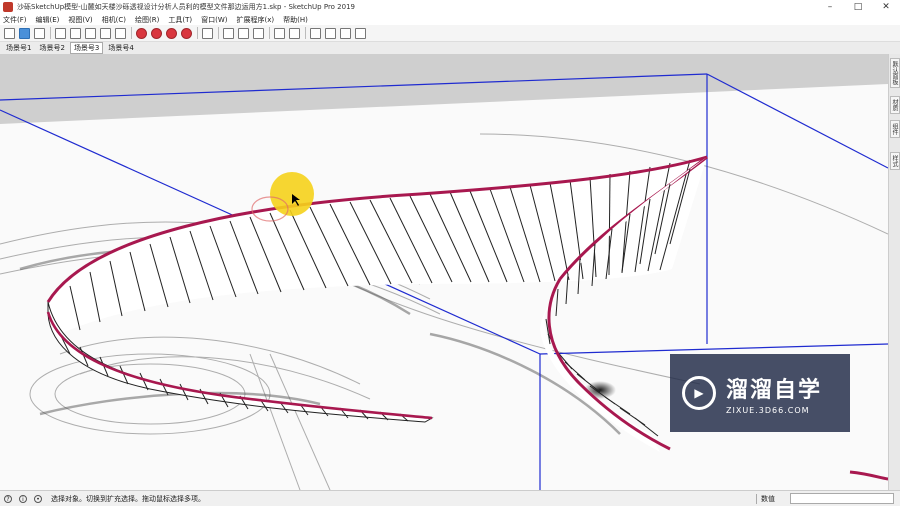 This screenshot has width=900, height=506. I want to click on sketchup-app-icon, so click(8, 7).